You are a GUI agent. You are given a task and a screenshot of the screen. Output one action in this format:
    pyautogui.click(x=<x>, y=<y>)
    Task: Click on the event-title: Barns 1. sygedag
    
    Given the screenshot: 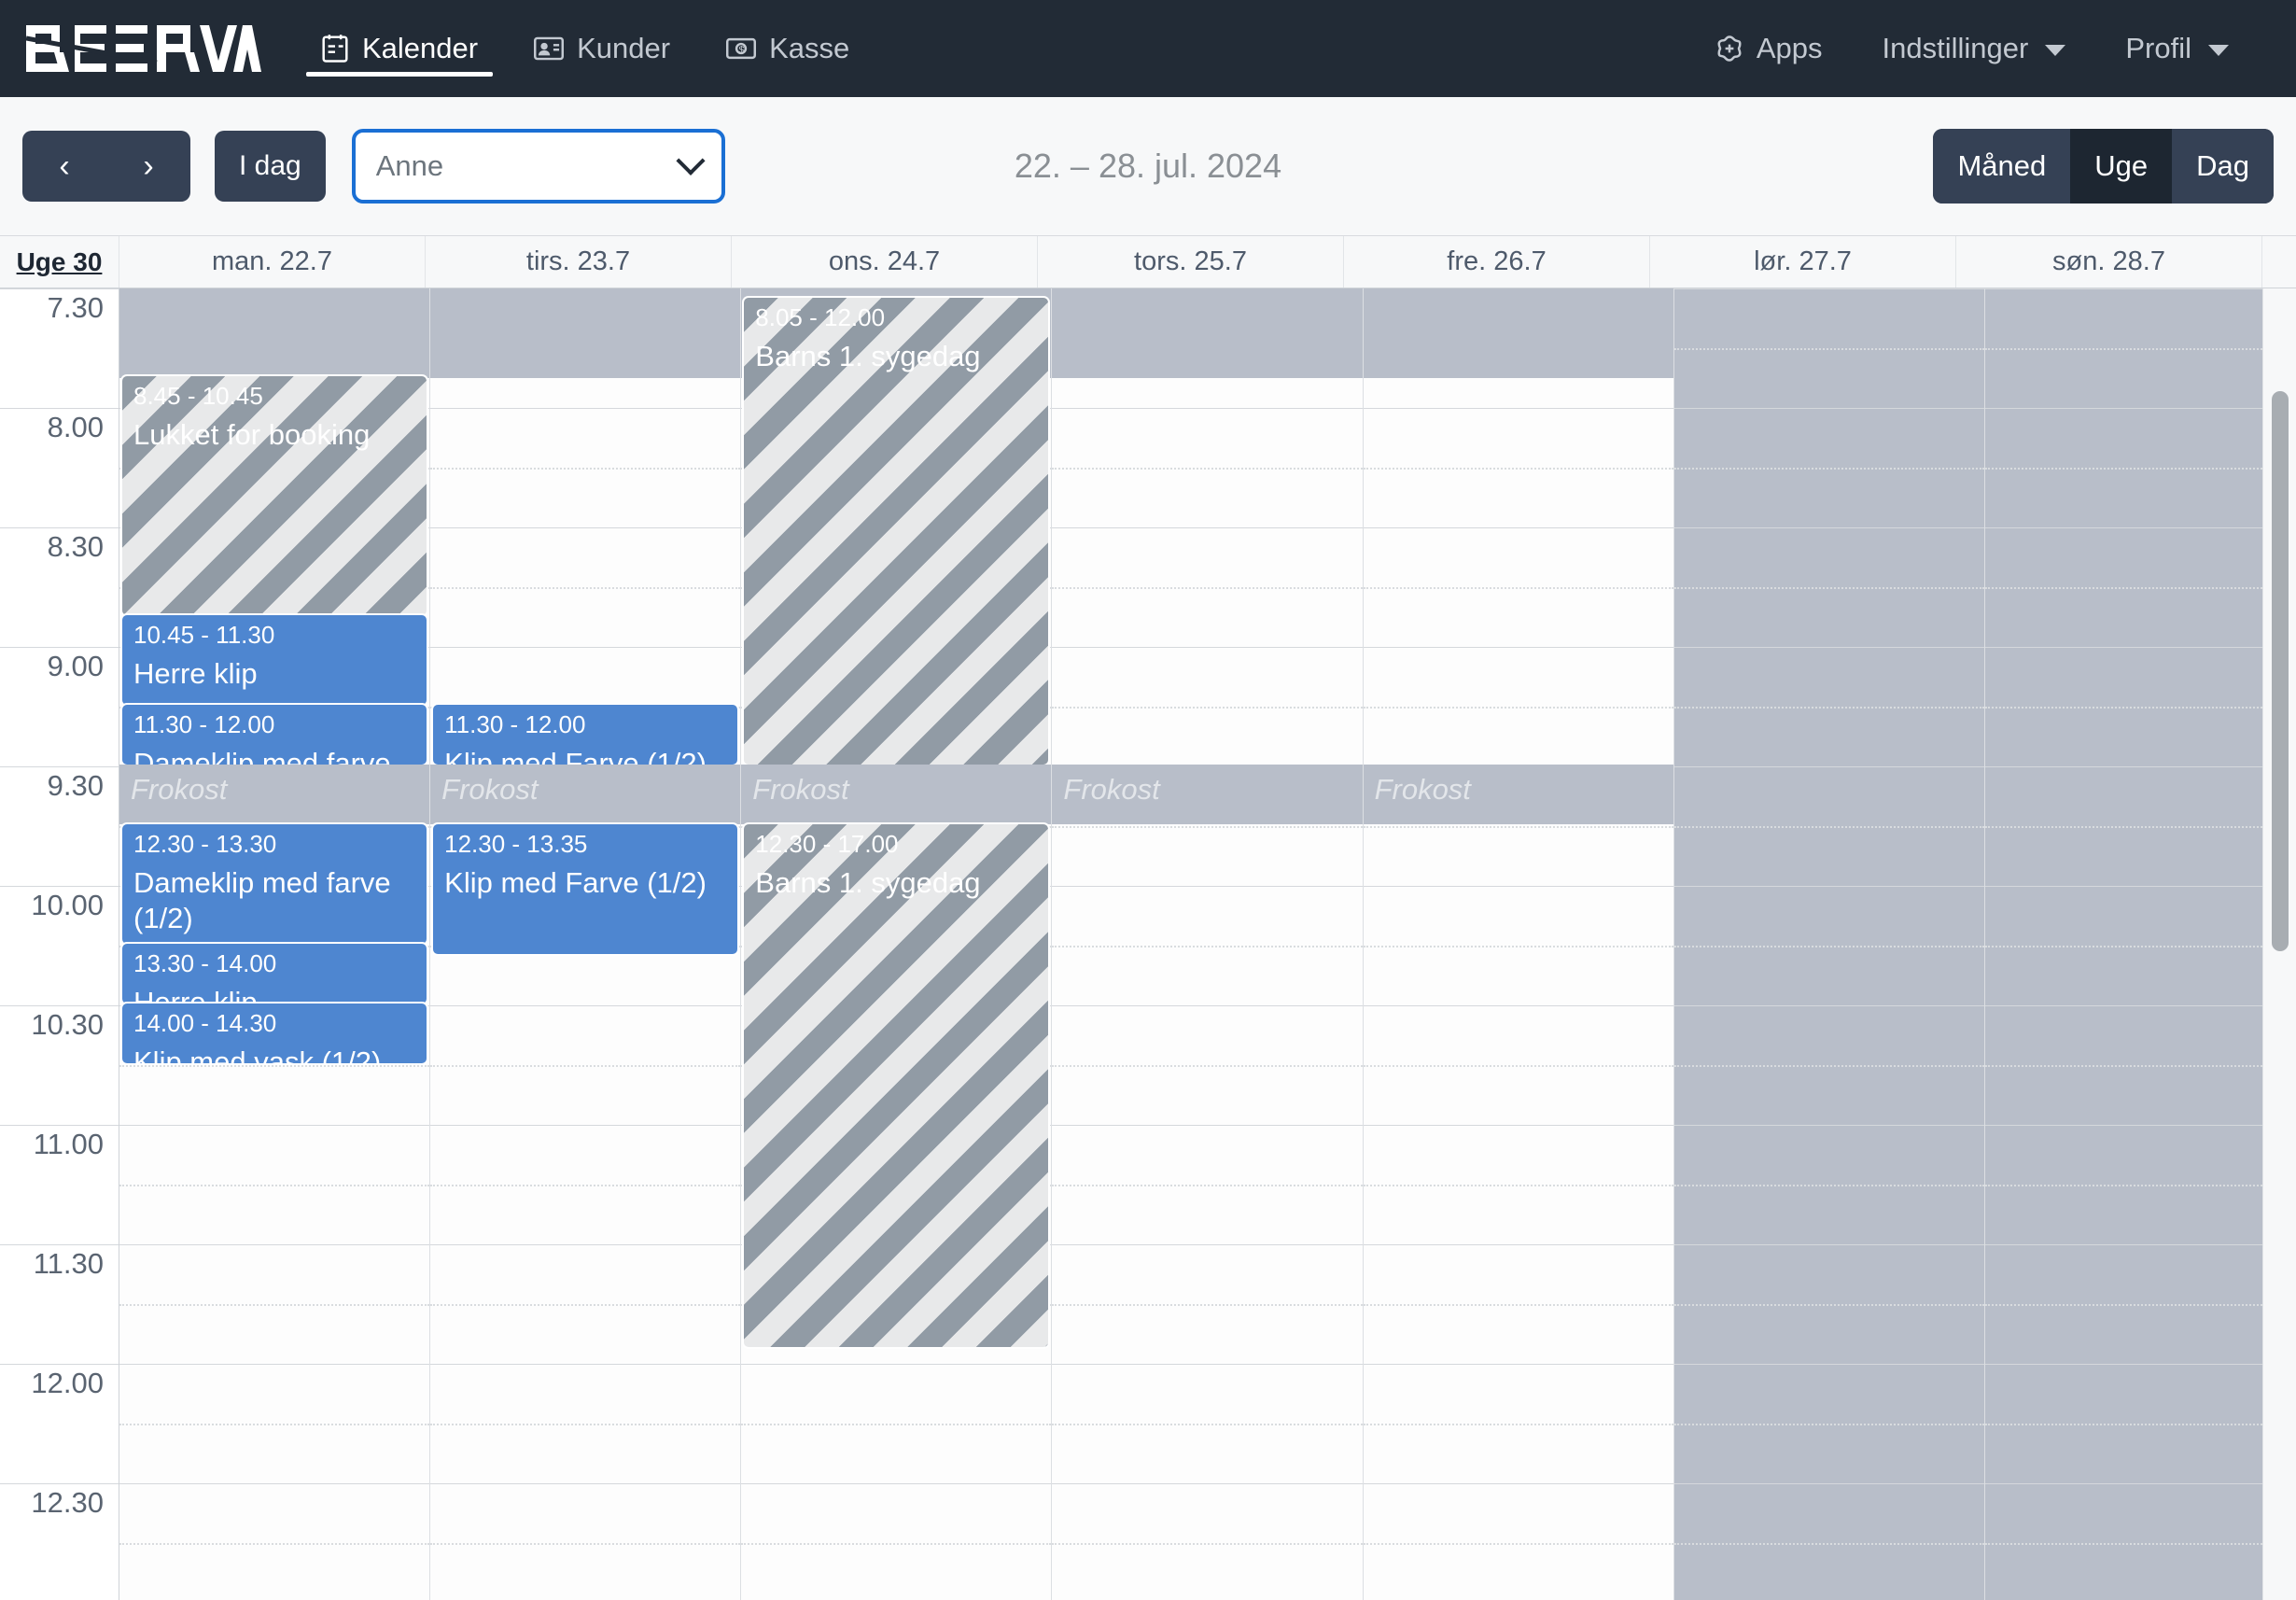 What is the action you would take?
    pyautogui.click(x=868, y=356)
    